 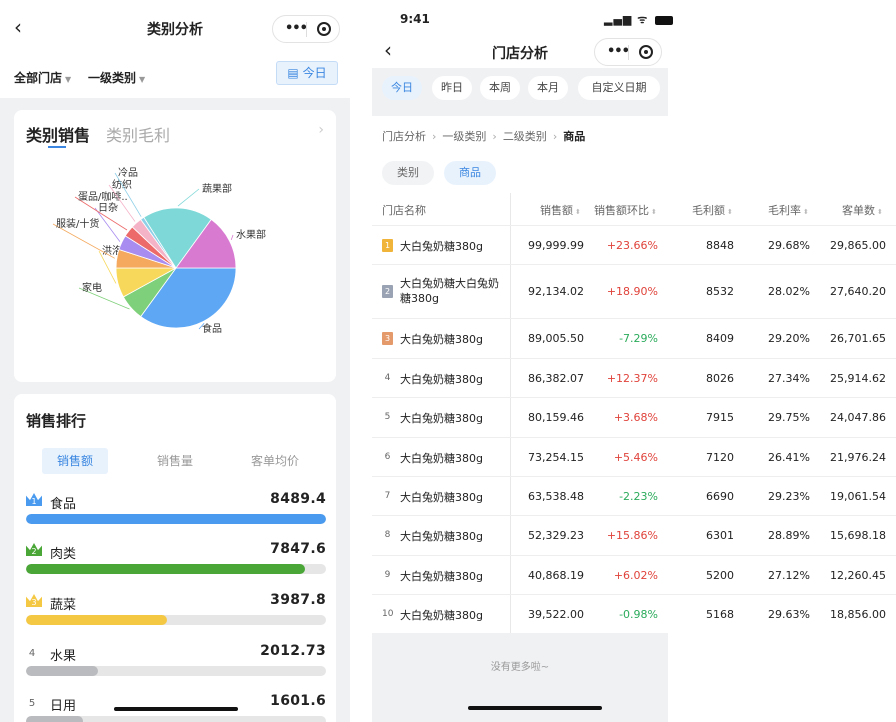 I want to click on col-sales: 销售额 ⬍, so click(x=560, y=210).